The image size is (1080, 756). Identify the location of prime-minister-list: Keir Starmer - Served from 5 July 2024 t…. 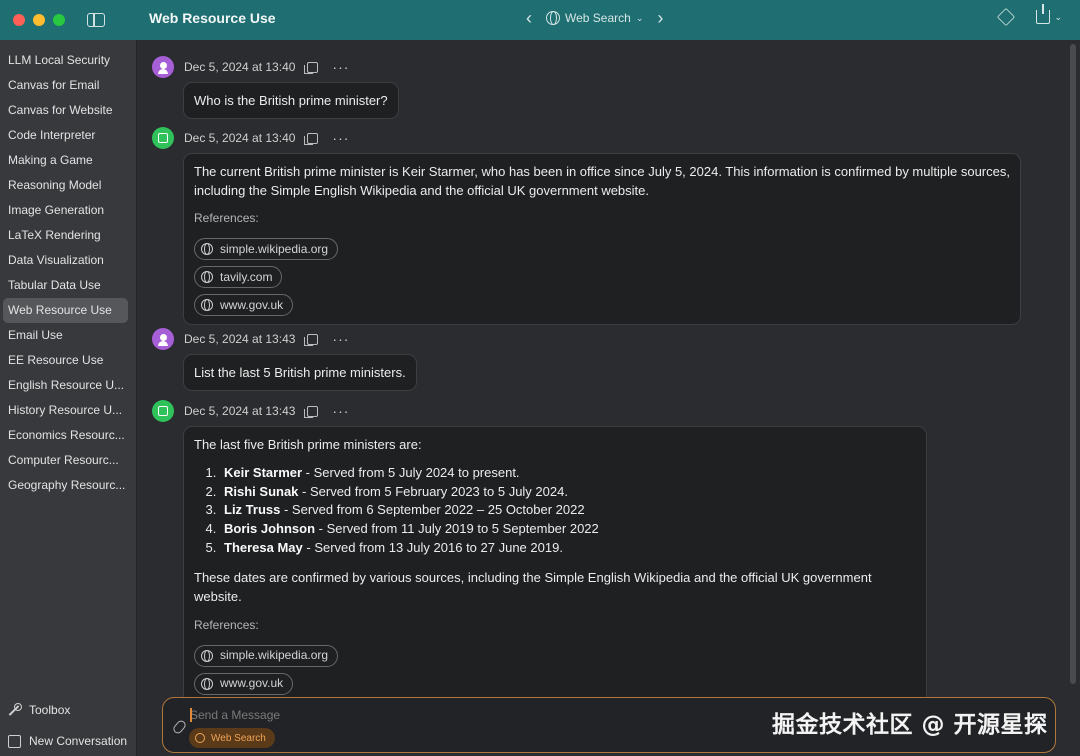
(568, 511).